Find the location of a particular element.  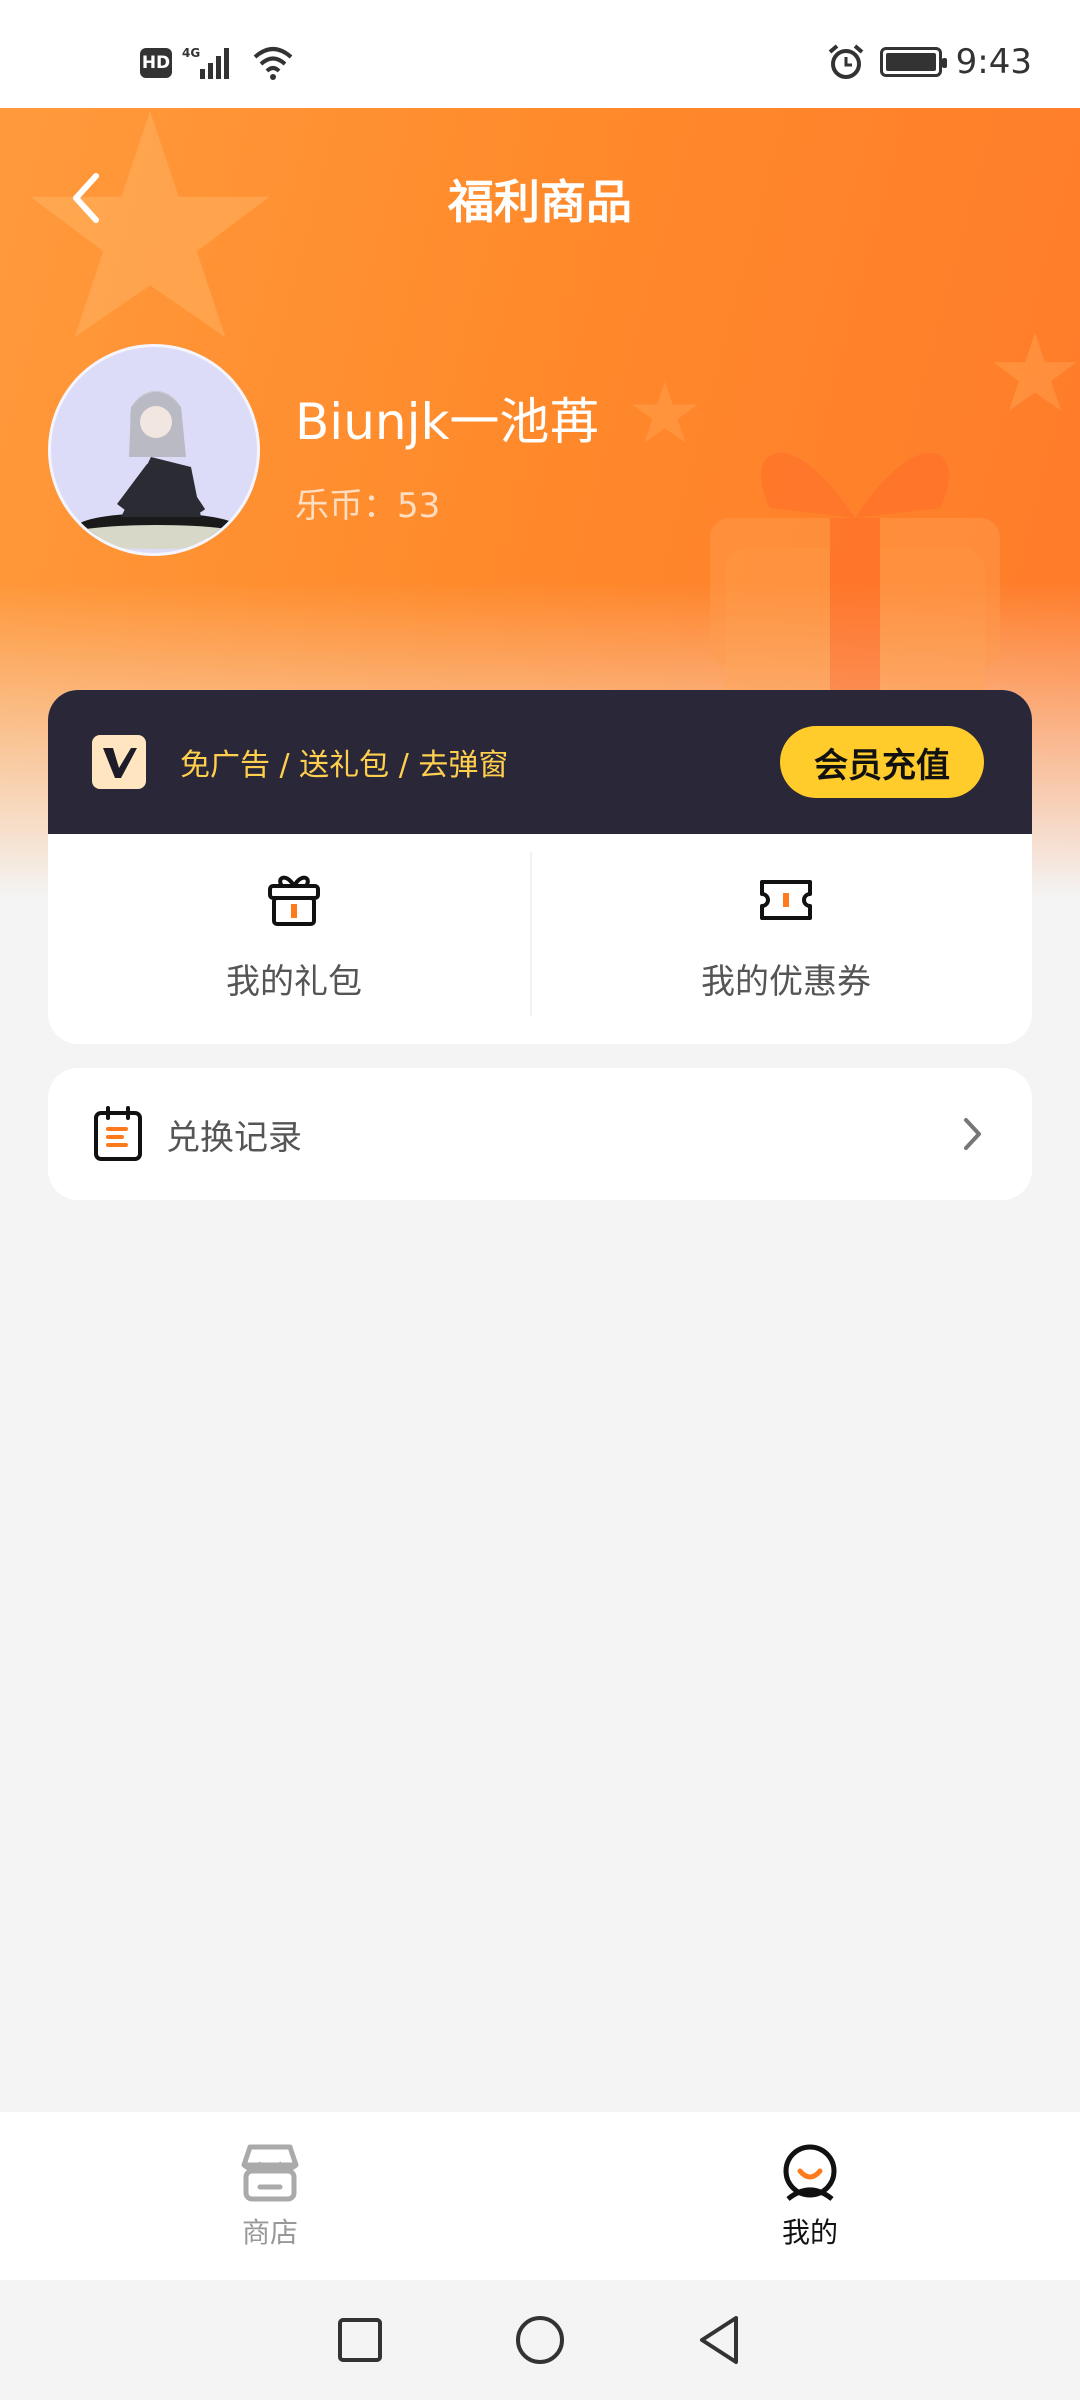

bottom-tab-bar: 商店 我的 is located at coordinates (540, 2196).